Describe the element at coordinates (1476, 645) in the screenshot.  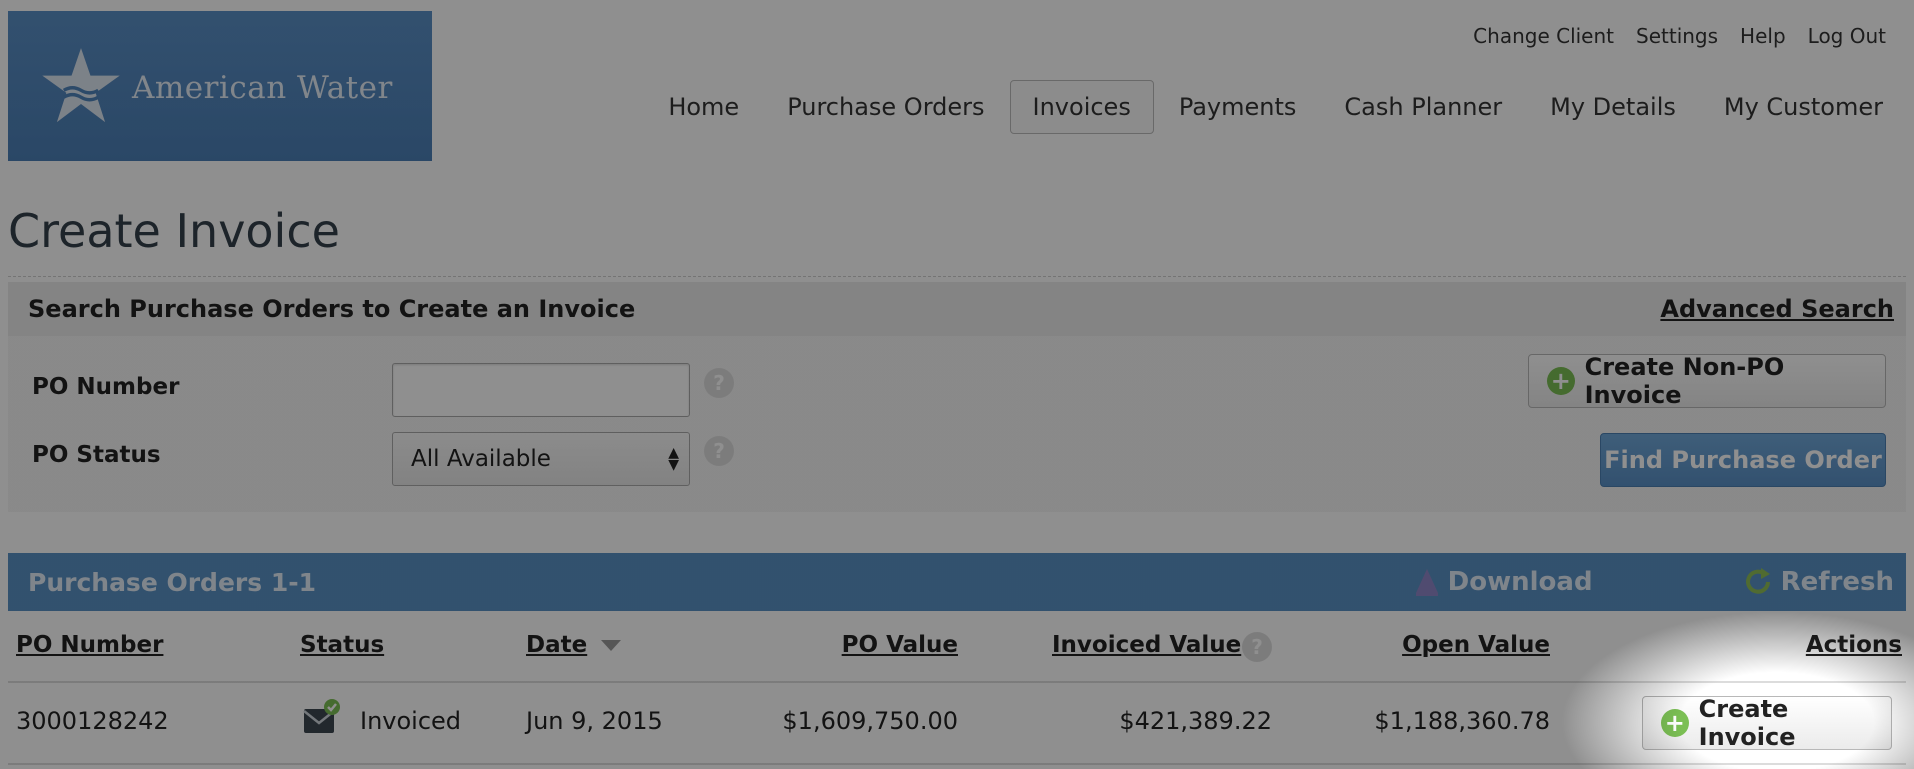
I see `col-open-value: Open Value` at that location.